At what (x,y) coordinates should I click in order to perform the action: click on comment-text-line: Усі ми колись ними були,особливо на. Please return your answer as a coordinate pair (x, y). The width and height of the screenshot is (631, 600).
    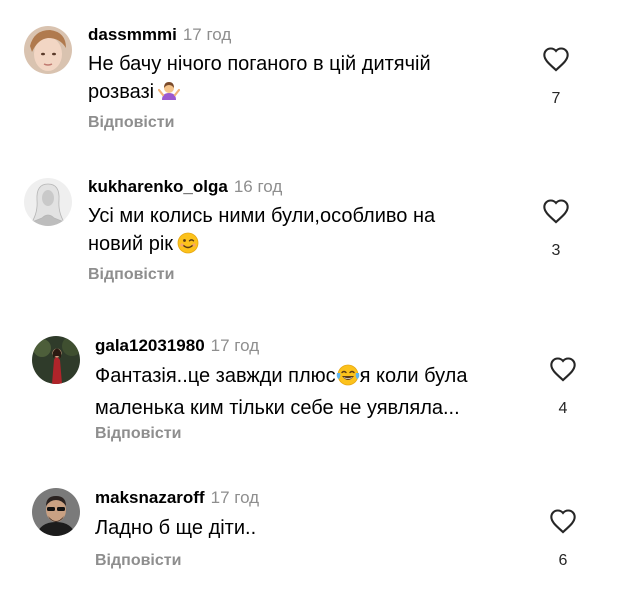
    Looking at the image, I should click on (262, 216).